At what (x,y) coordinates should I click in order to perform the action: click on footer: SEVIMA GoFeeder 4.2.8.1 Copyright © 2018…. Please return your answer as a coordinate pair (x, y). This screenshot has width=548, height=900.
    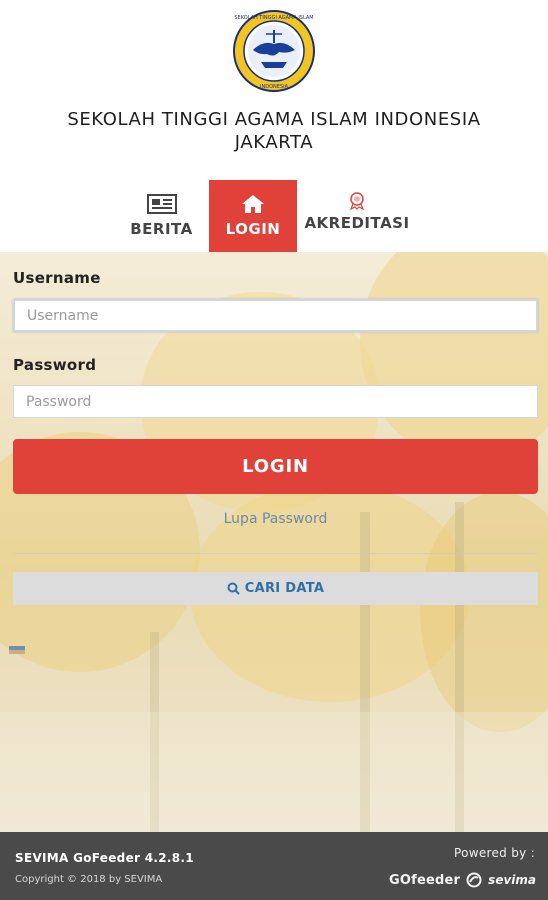
    Looking at the image, I should click on (274, 866).